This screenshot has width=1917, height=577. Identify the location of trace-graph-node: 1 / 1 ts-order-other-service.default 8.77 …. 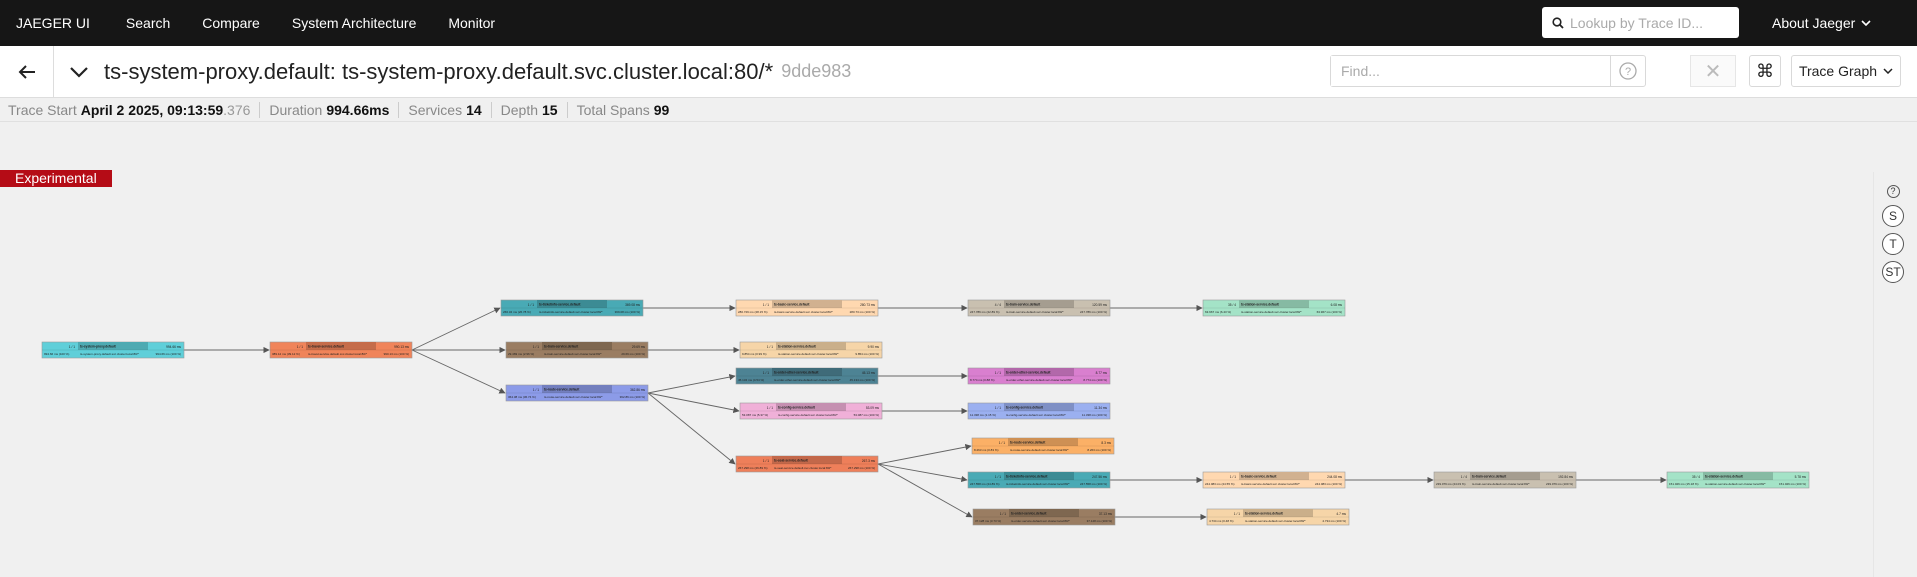
(1039, 376).